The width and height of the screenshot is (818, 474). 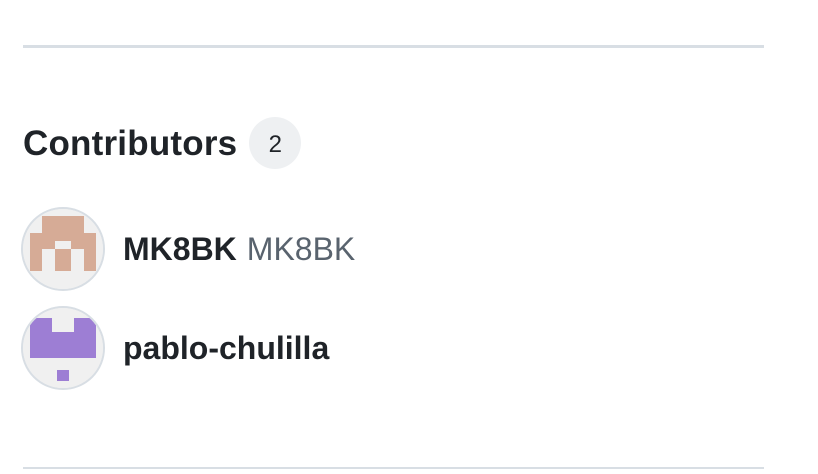 I want to click on section-divider-top, so click(x=393, y=46).